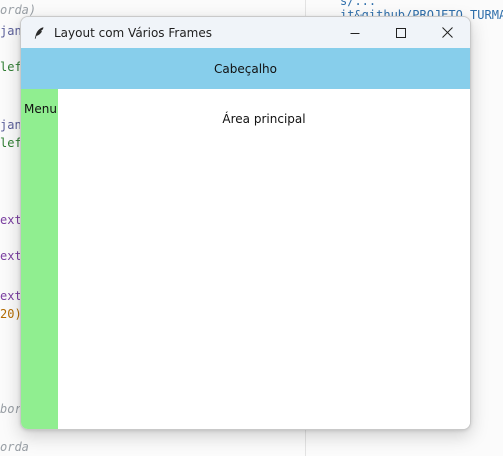 The width and height of the screenshot is (503, 456). I want to click on close-button, so click(447, 32).